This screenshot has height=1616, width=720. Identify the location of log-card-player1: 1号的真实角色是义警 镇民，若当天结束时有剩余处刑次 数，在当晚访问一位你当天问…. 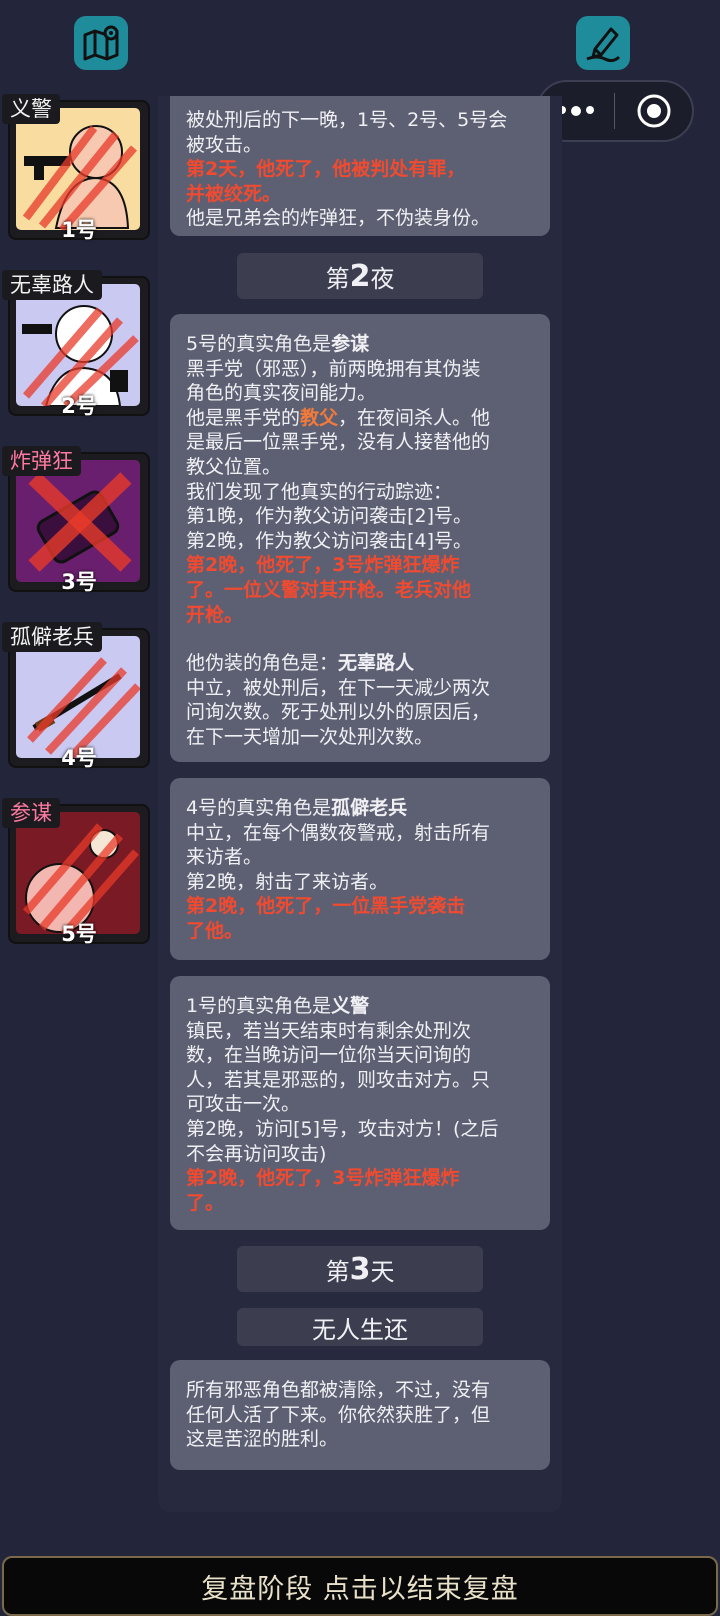
(360, 1103).